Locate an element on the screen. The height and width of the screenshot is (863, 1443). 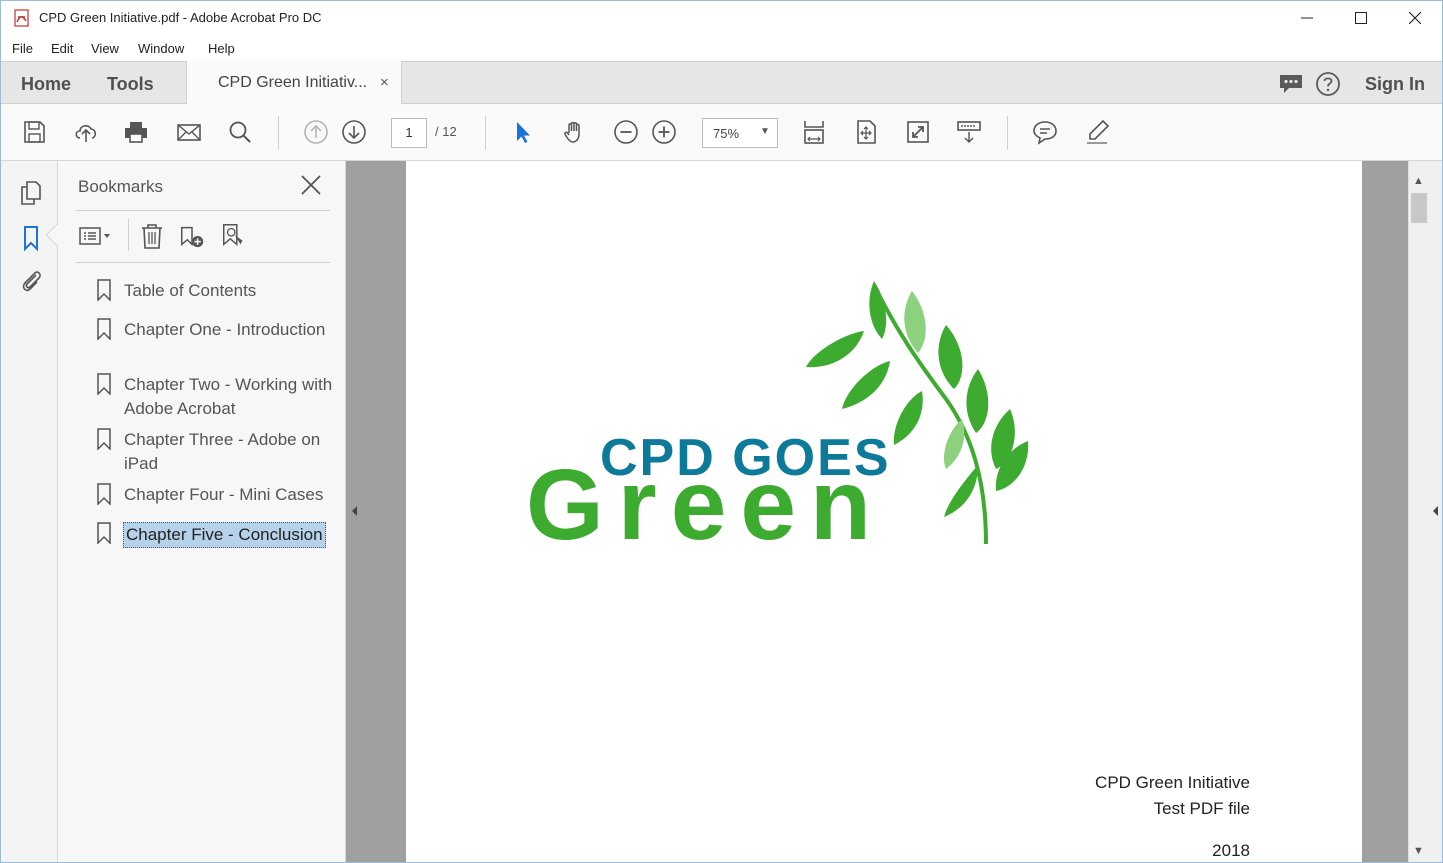
bookmark-label: Chapter Five - Conclusion is located at coordinates (224, 535).